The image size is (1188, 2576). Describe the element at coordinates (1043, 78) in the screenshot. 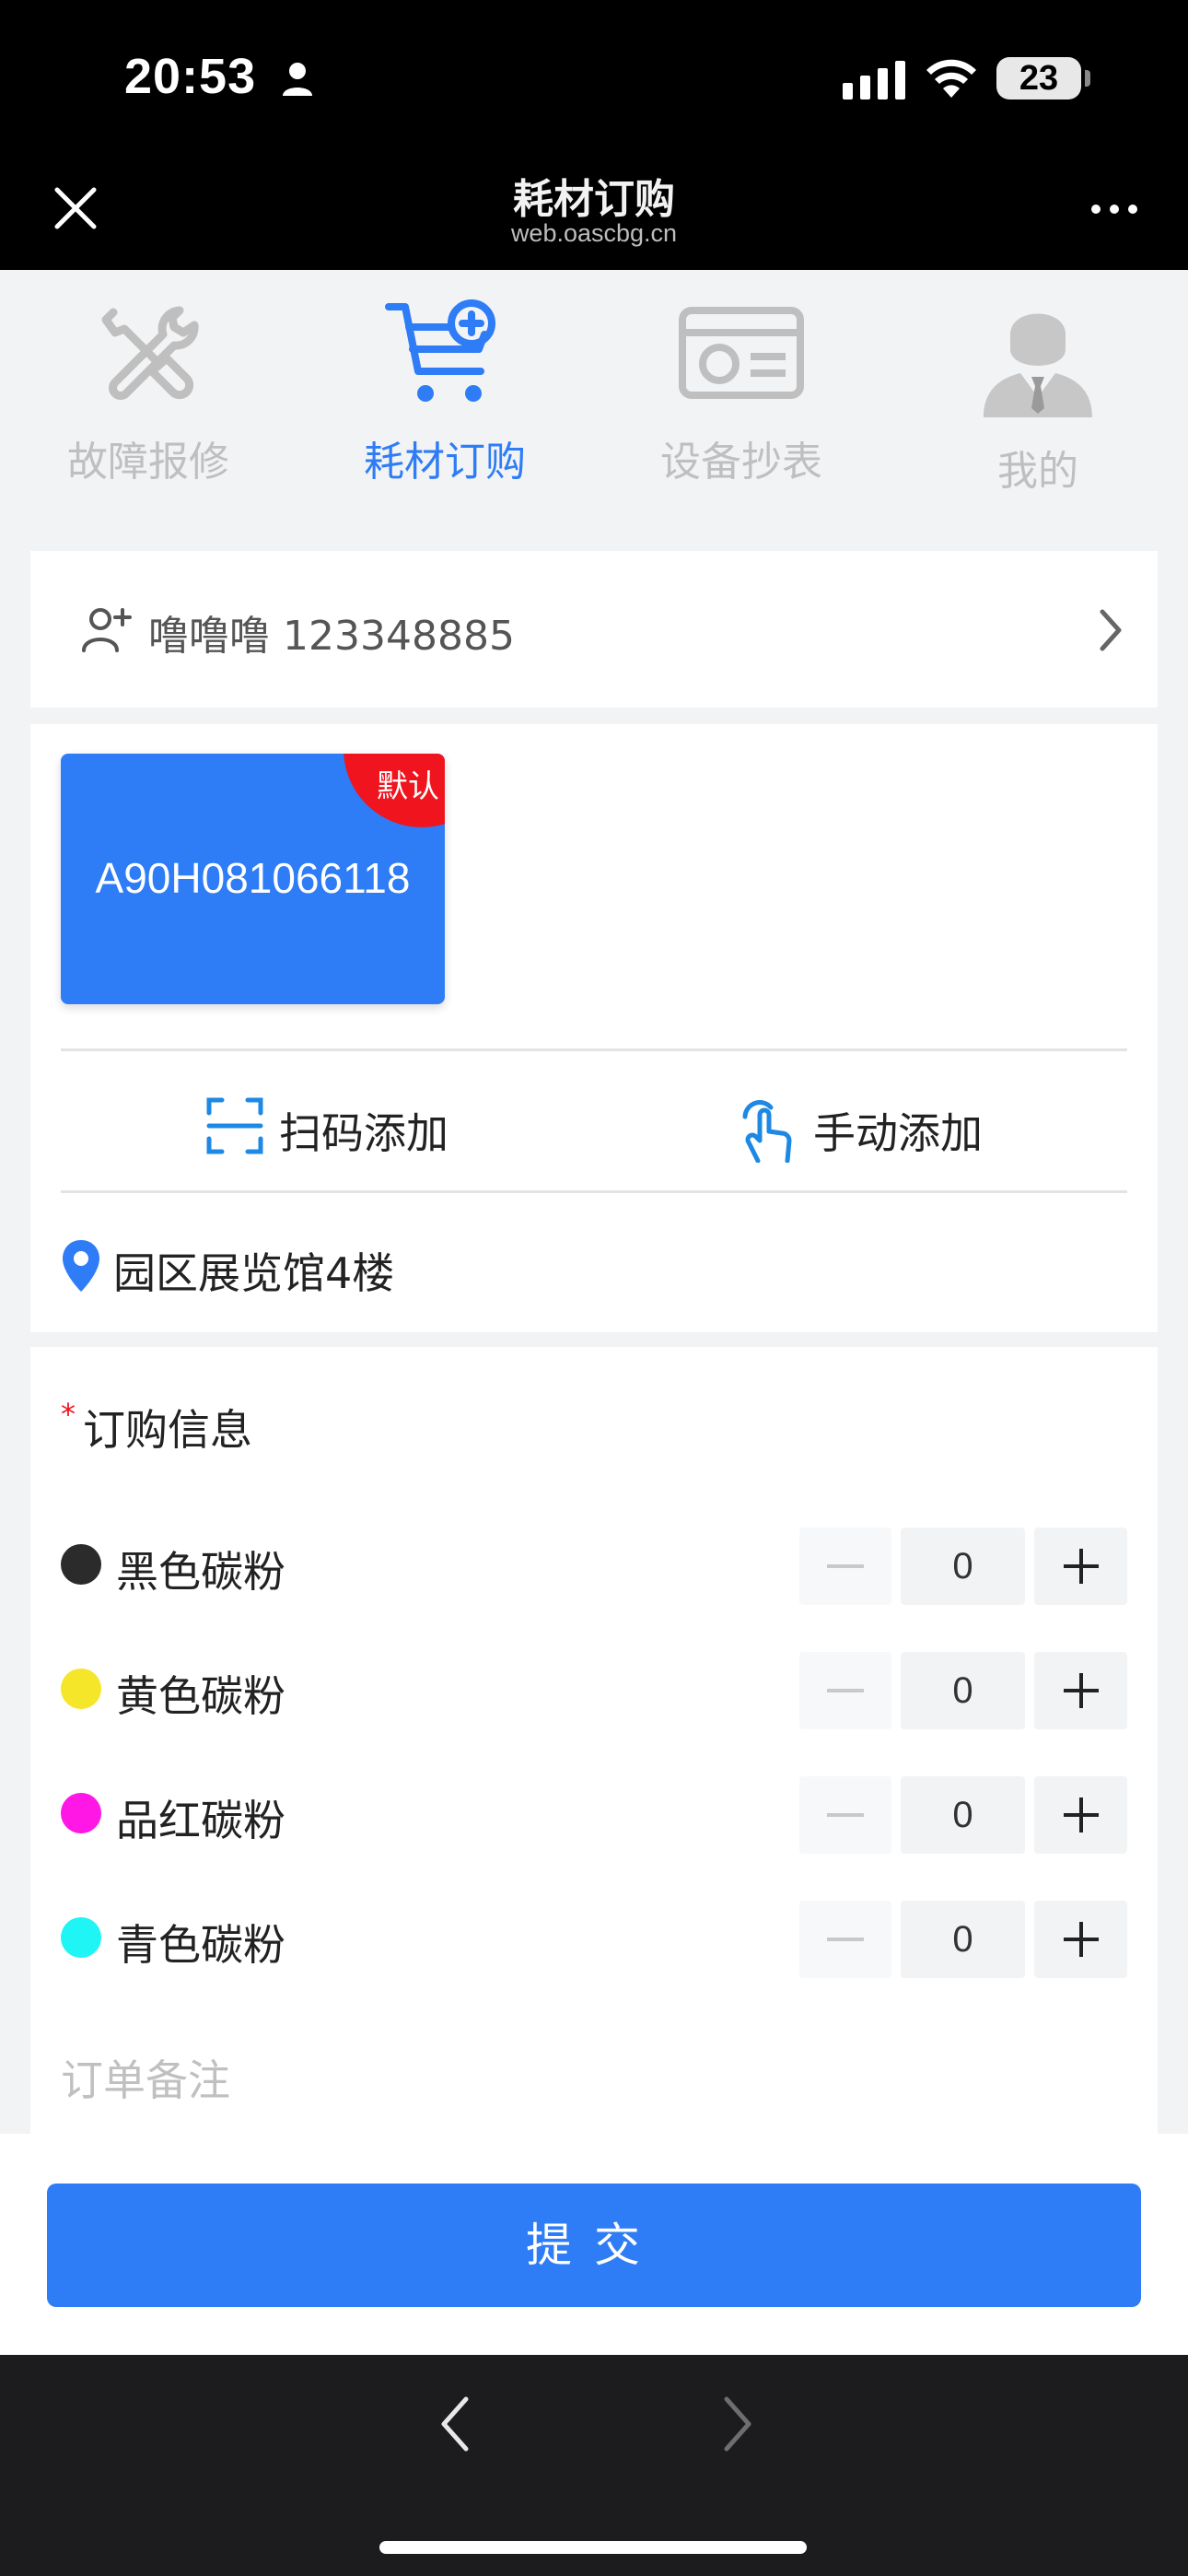

I see `battery-indicator: 23` at that location.